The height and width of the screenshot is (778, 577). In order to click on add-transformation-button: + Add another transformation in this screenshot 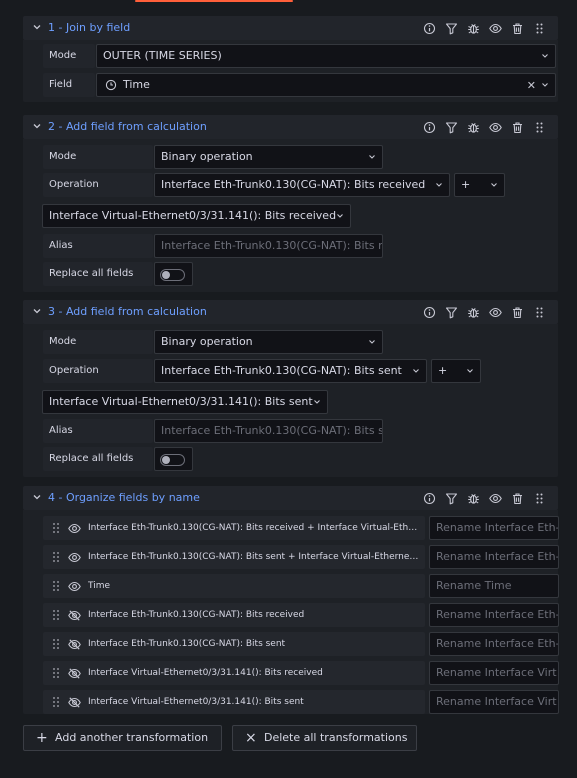, I will do `click(122, 738)`.